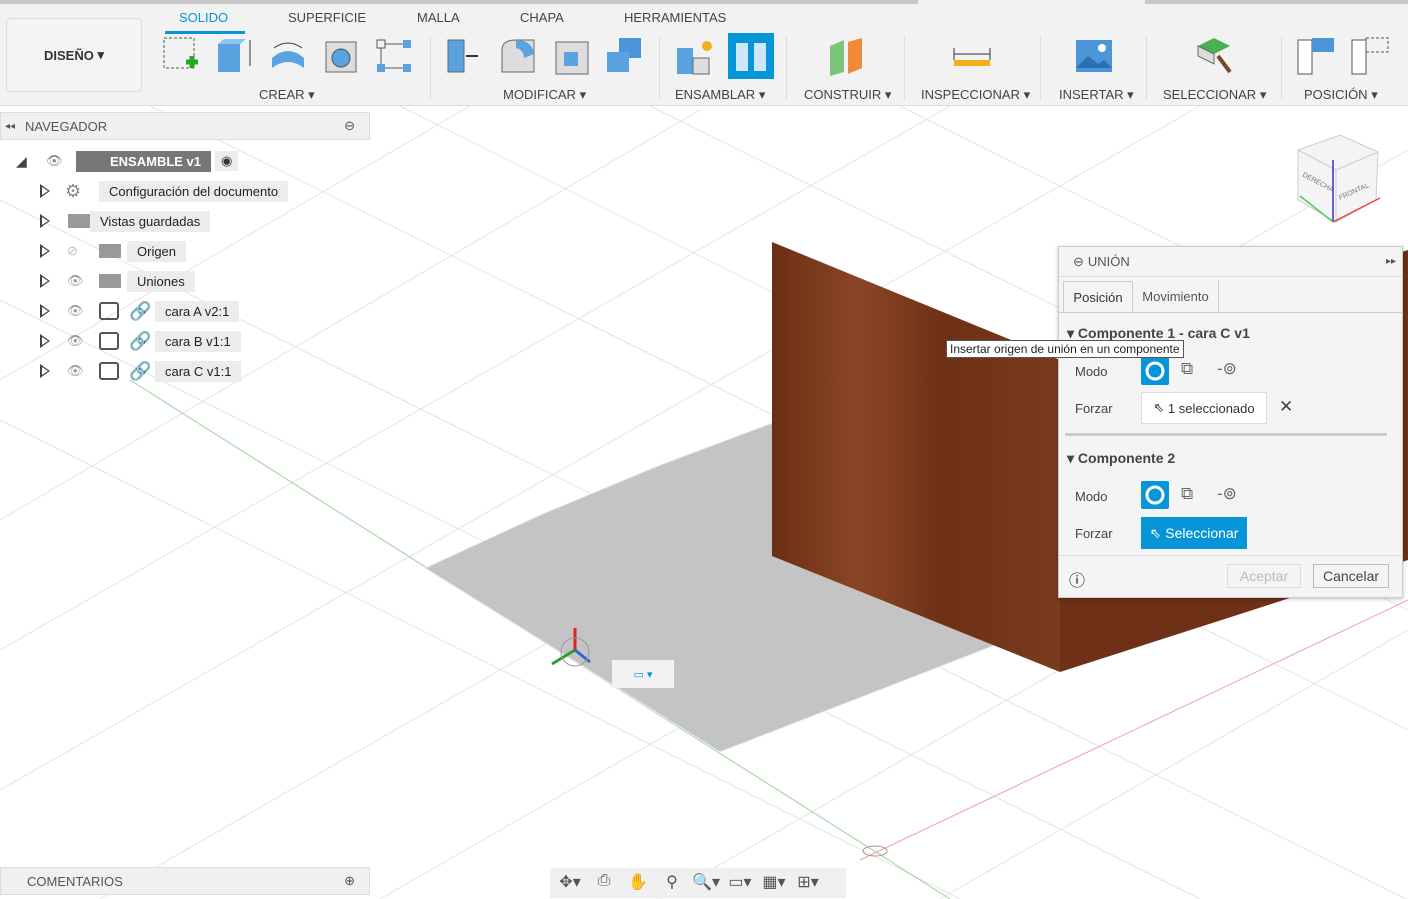 The height and width of the screenshot is (899, 1408). Describe the element at coordinates (66, 126) in the screenshot. I see `navigator-title: NAVEGADOR` at that location.